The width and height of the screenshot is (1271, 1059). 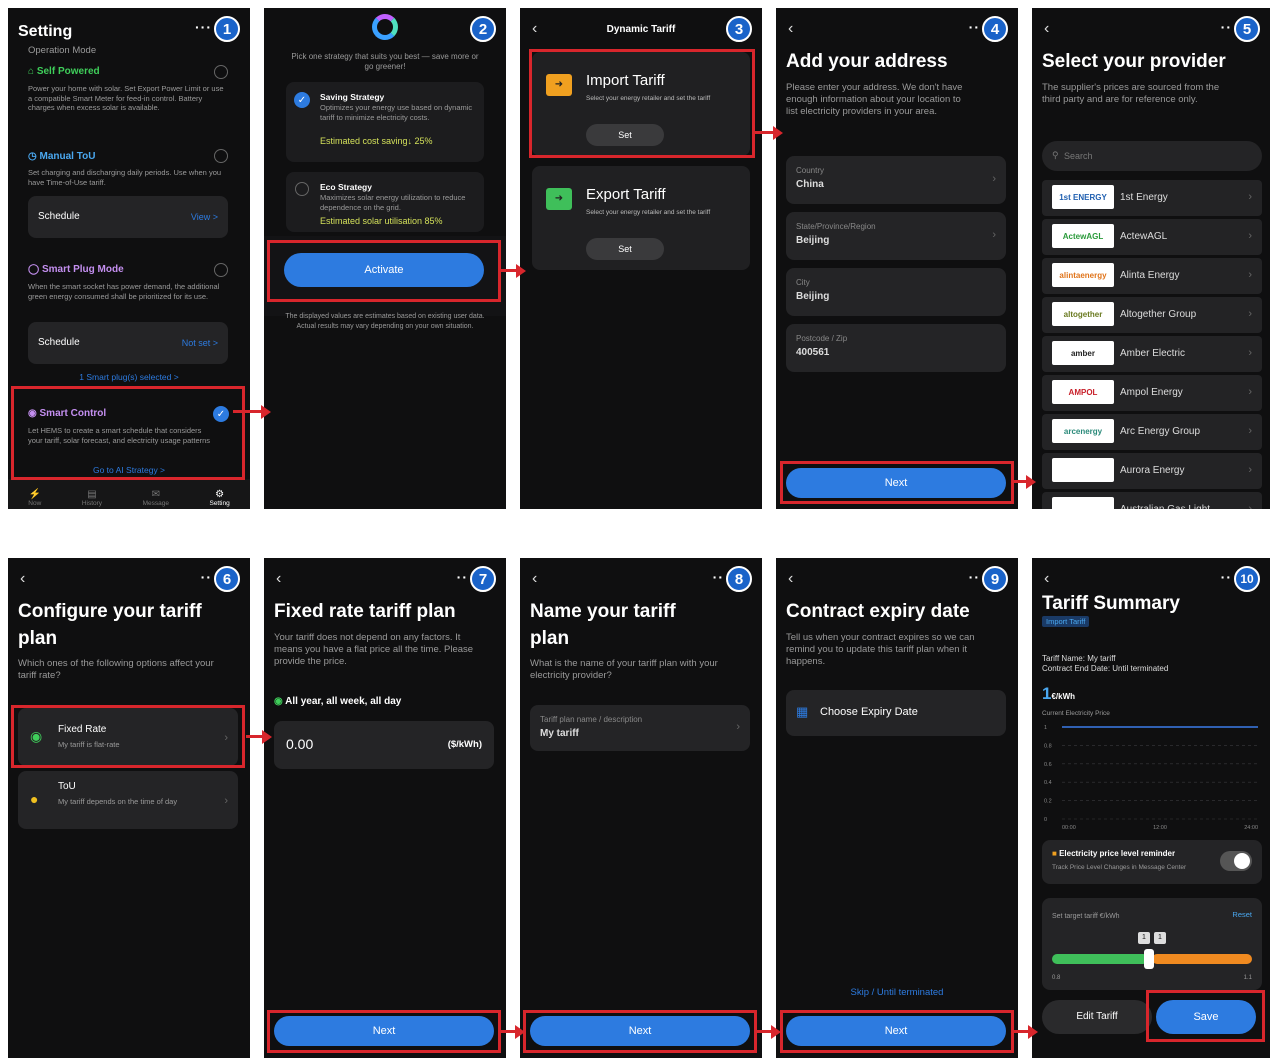 I want to click on provider-item: Australian Gas Light ›, so click(x=1152, y=500).